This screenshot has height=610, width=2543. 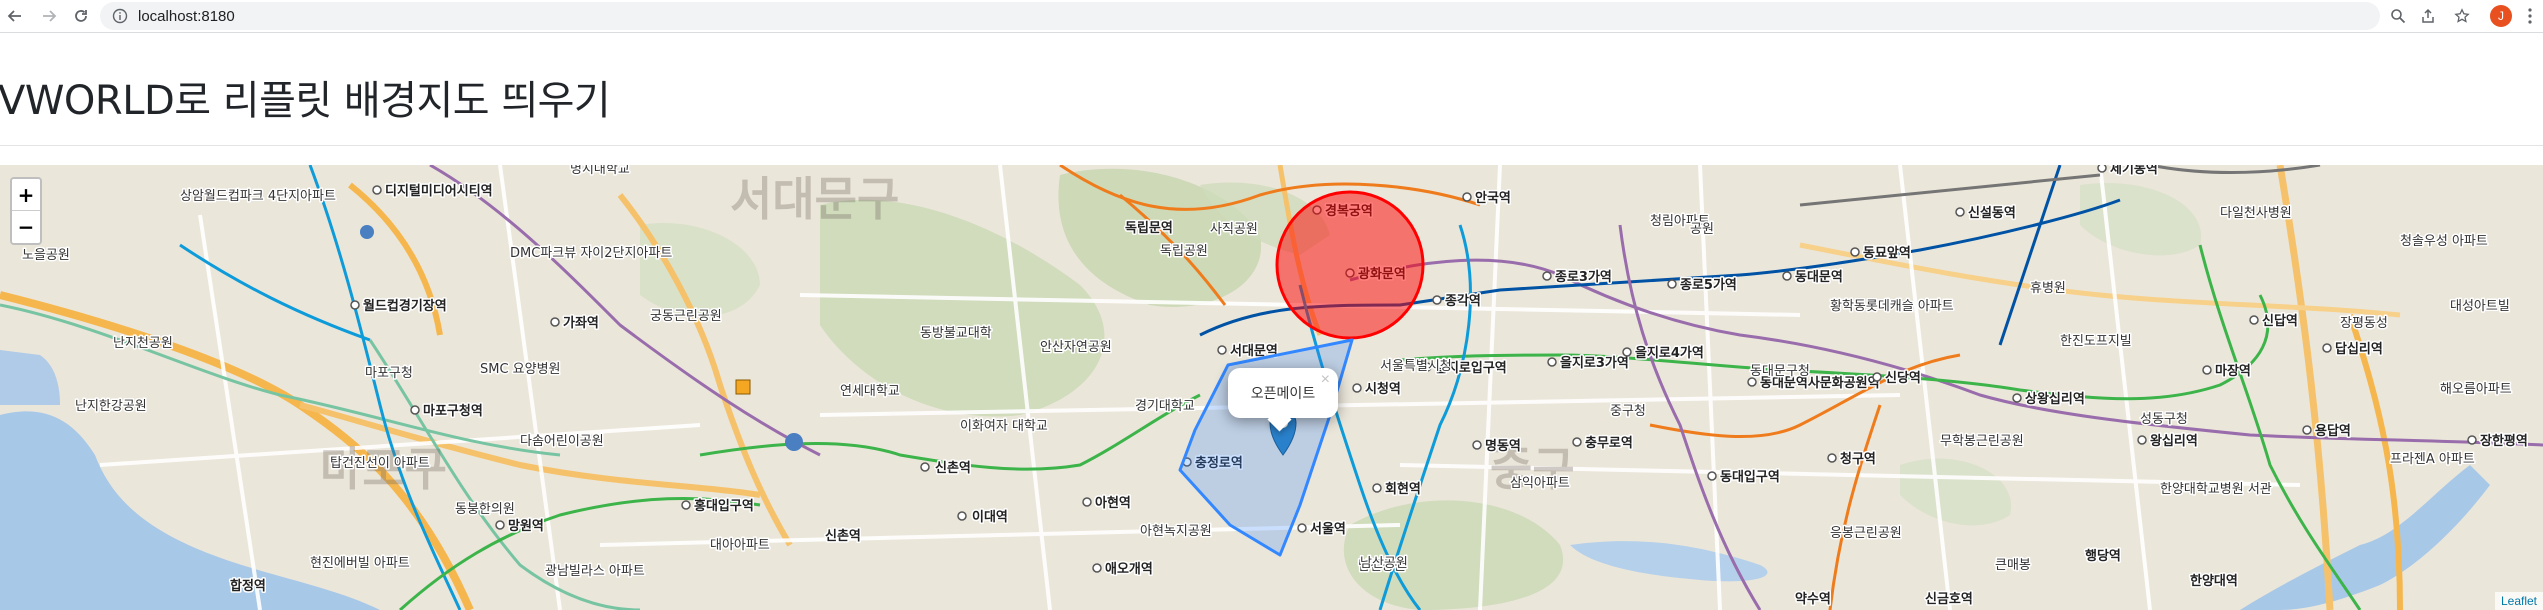 What do you see at coordinates (1813, 599) in the screenshot?
I see `station-label: 약수역` at bounding box center [1813, 599].